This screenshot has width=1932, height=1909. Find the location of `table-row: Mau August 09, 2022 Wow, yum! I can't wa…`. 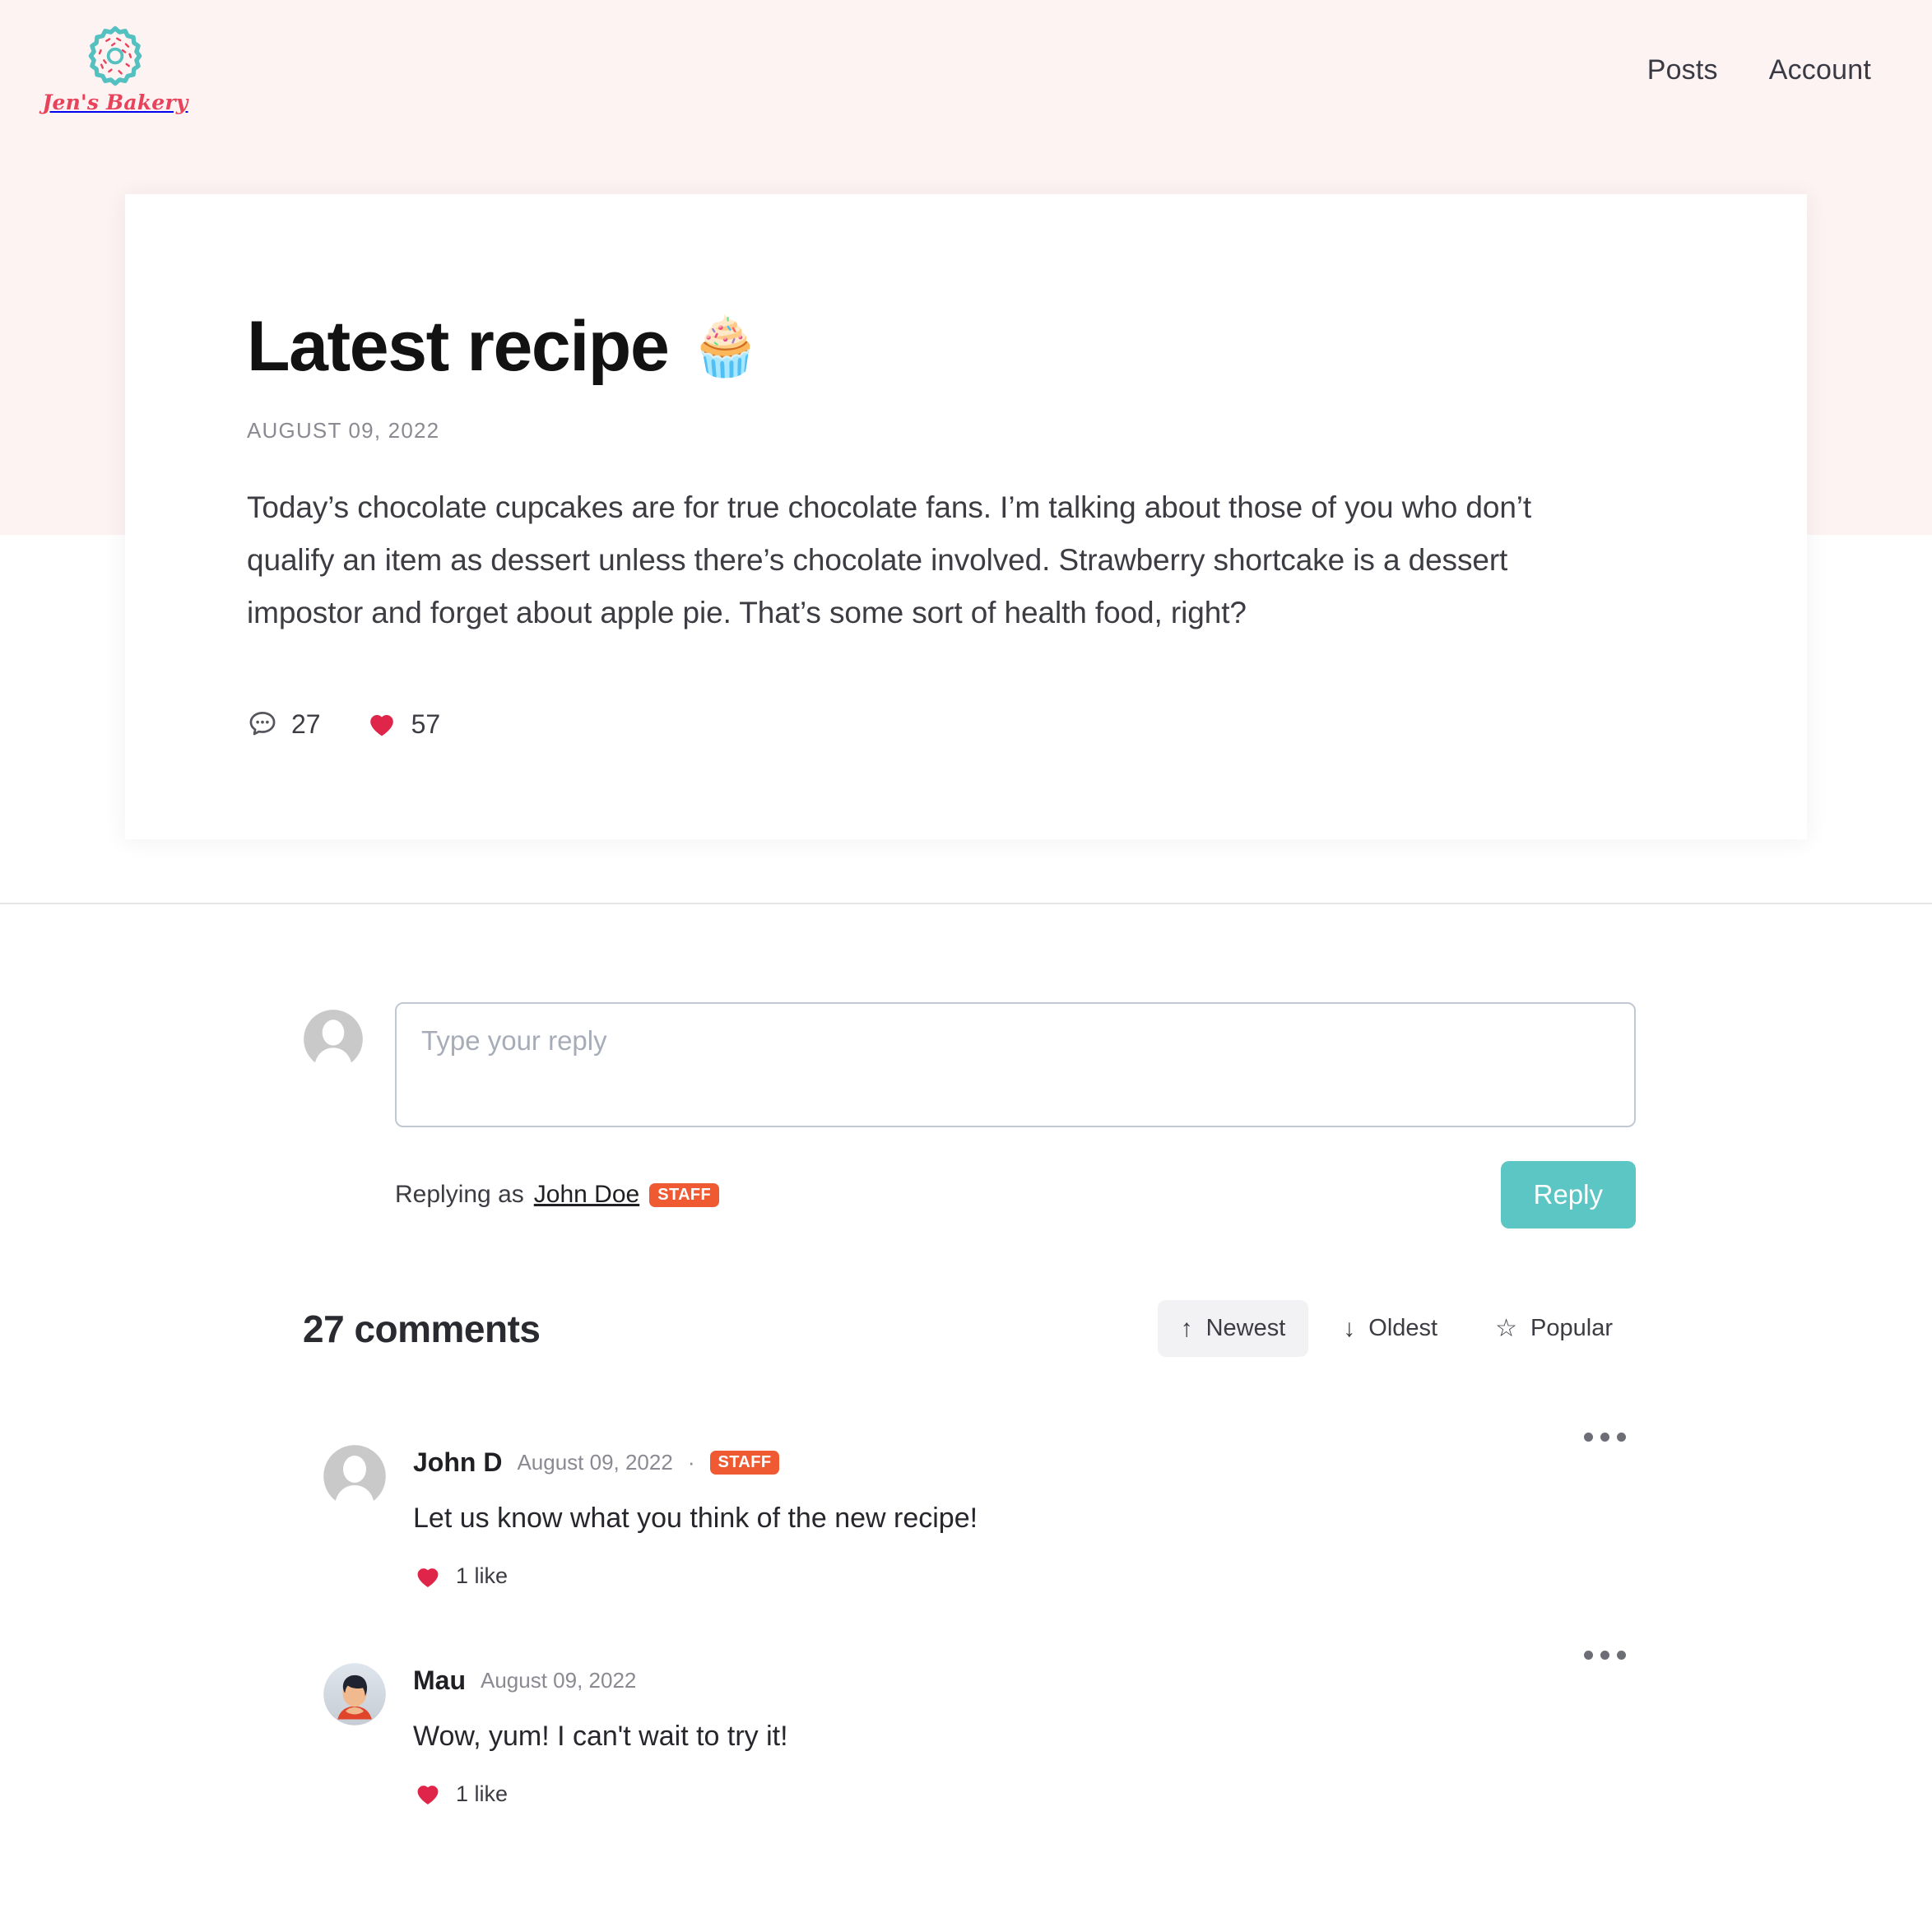

table-row: Mau August 09, 2022 Wow, yum! I can't wa… is located at coordinates (979, 1729).